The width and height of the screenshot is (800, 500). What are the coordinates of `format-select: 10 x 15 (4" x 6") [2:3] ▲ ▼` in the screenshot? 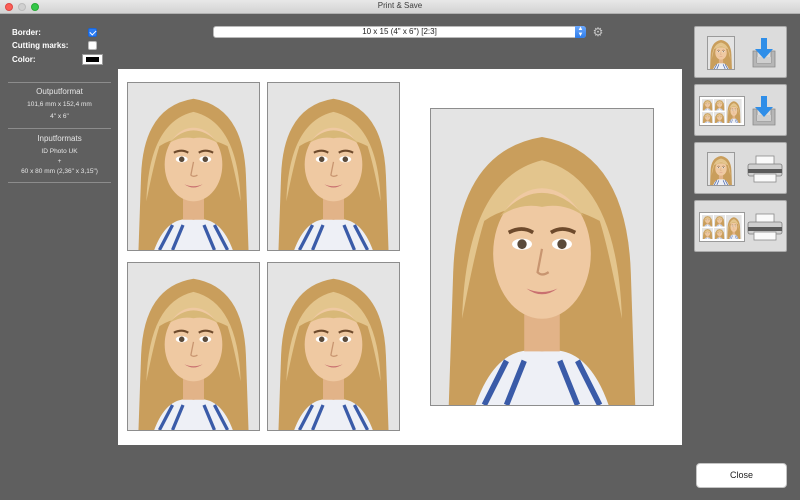 It's located at (399, 32).